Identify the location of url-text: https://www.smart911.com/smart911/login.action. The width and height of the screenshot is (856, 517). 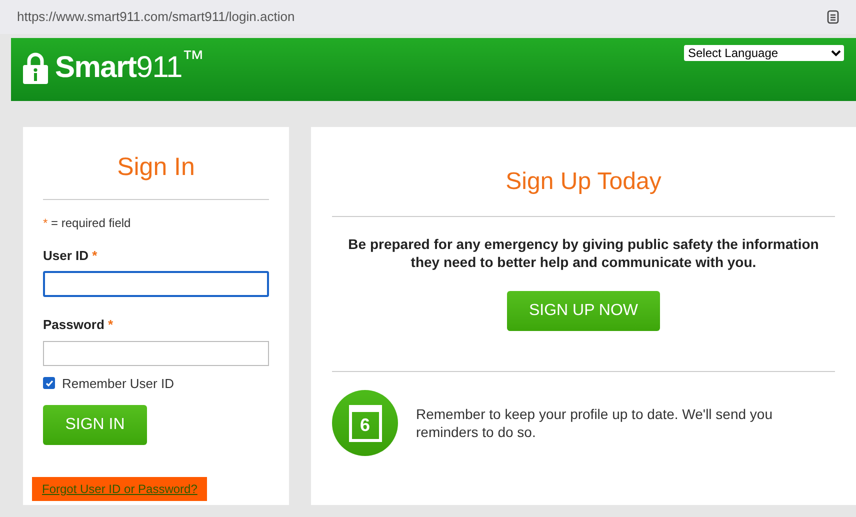
(156, 17).